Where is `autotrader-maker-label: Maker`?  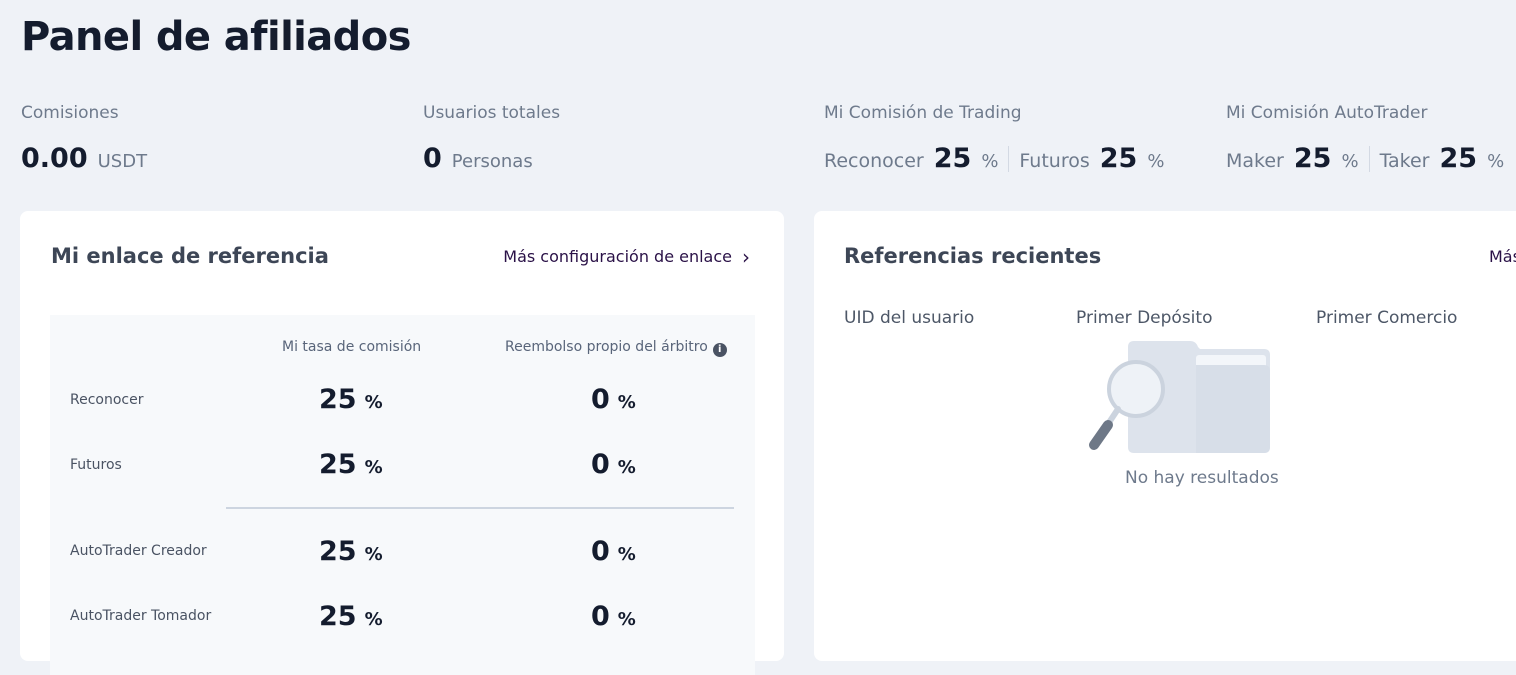
autotrader-maker-label: Maker is located at coordinates (1255, 161).